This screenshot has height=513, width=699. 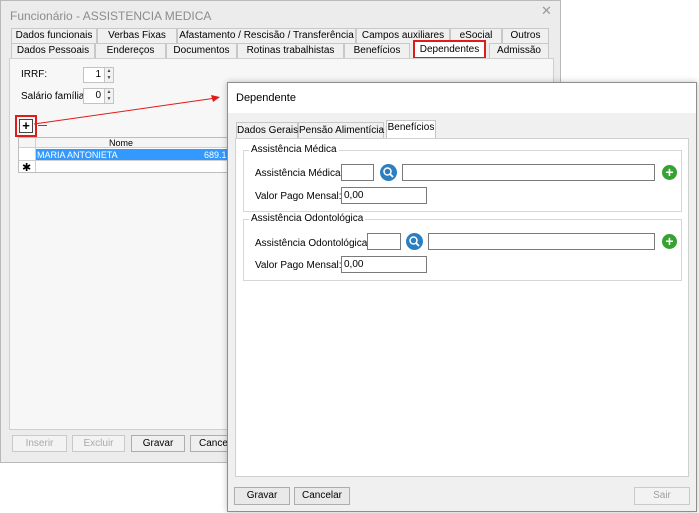 What do you see at coordinates (158, 443) in the screenshot?
I see `gravar-button: Gravar` at bounding box center [158, 443].